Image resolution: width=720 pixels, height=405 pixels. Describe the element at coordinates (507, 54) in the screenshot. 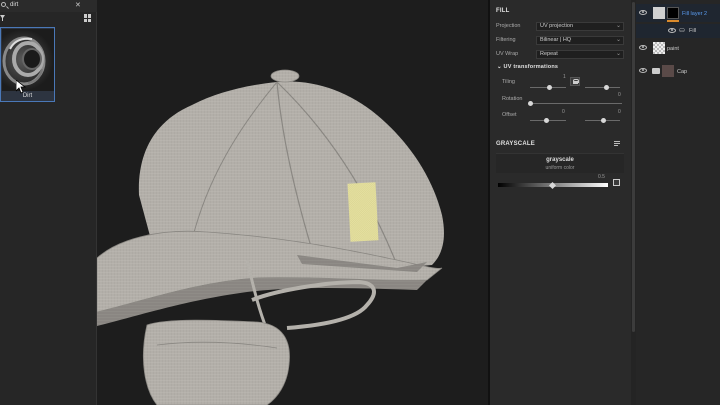

I see `uv-wrap-label: UV Wrap` at that location.